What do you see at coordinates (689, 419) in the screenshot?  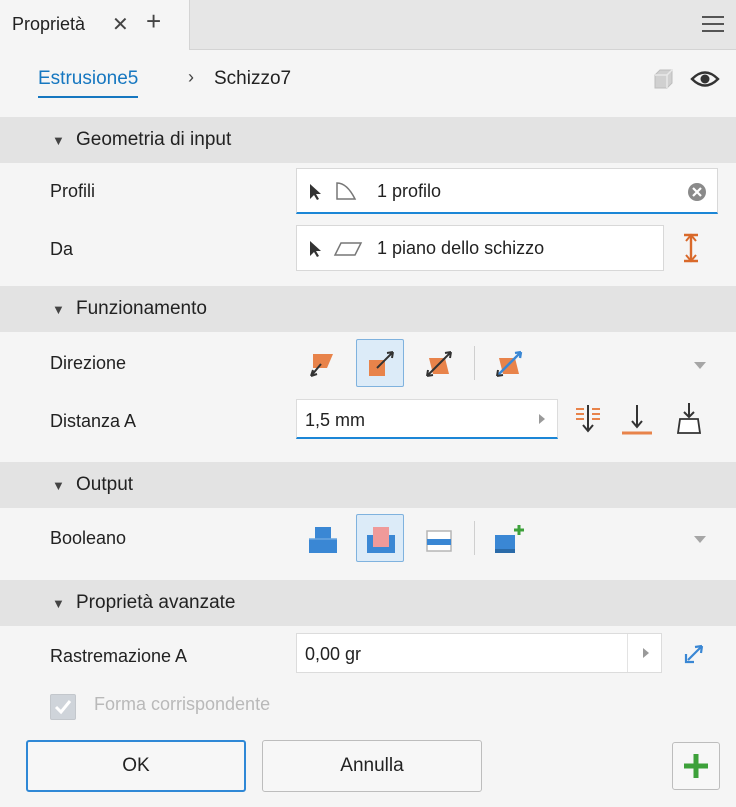 I see `extent-to-next-icon` at bounding box center [689, 419].